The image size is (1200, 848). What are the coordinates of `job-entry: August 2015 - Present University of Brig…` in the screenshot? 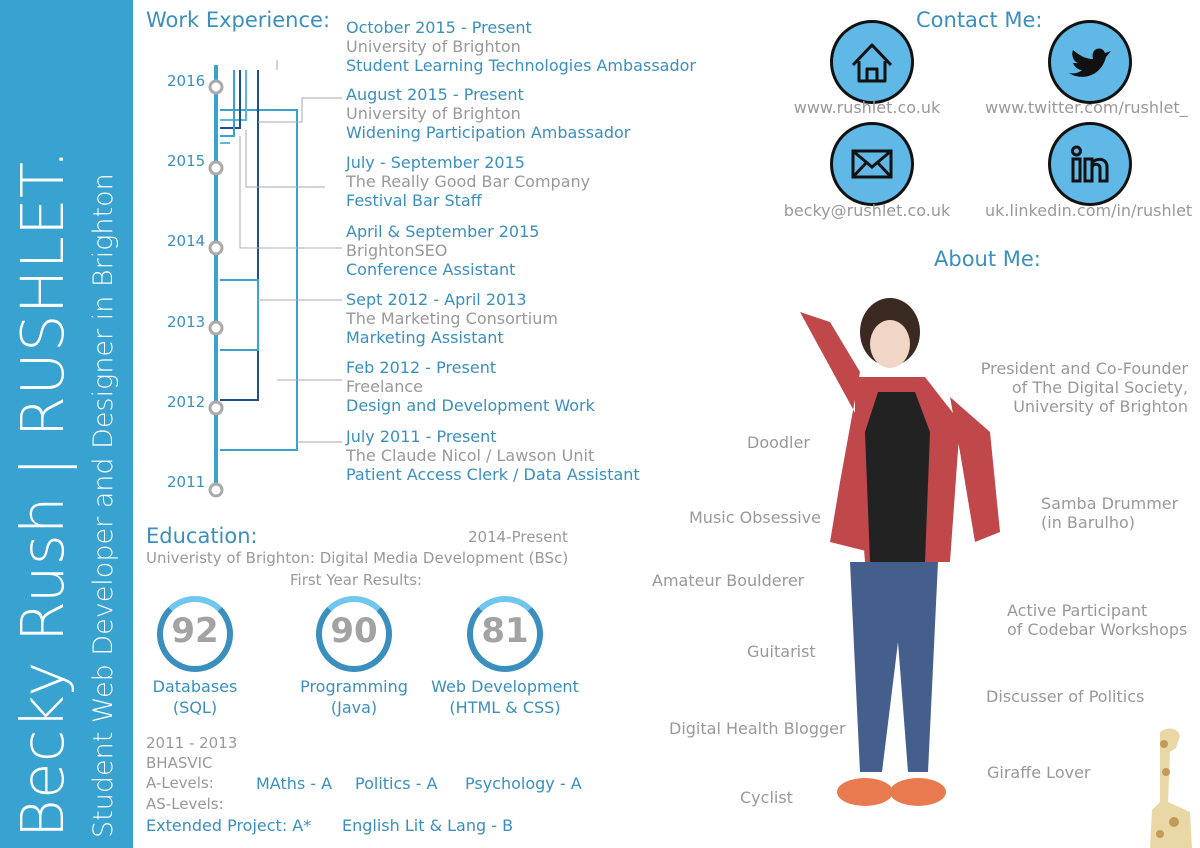 It's located at (488, 113).